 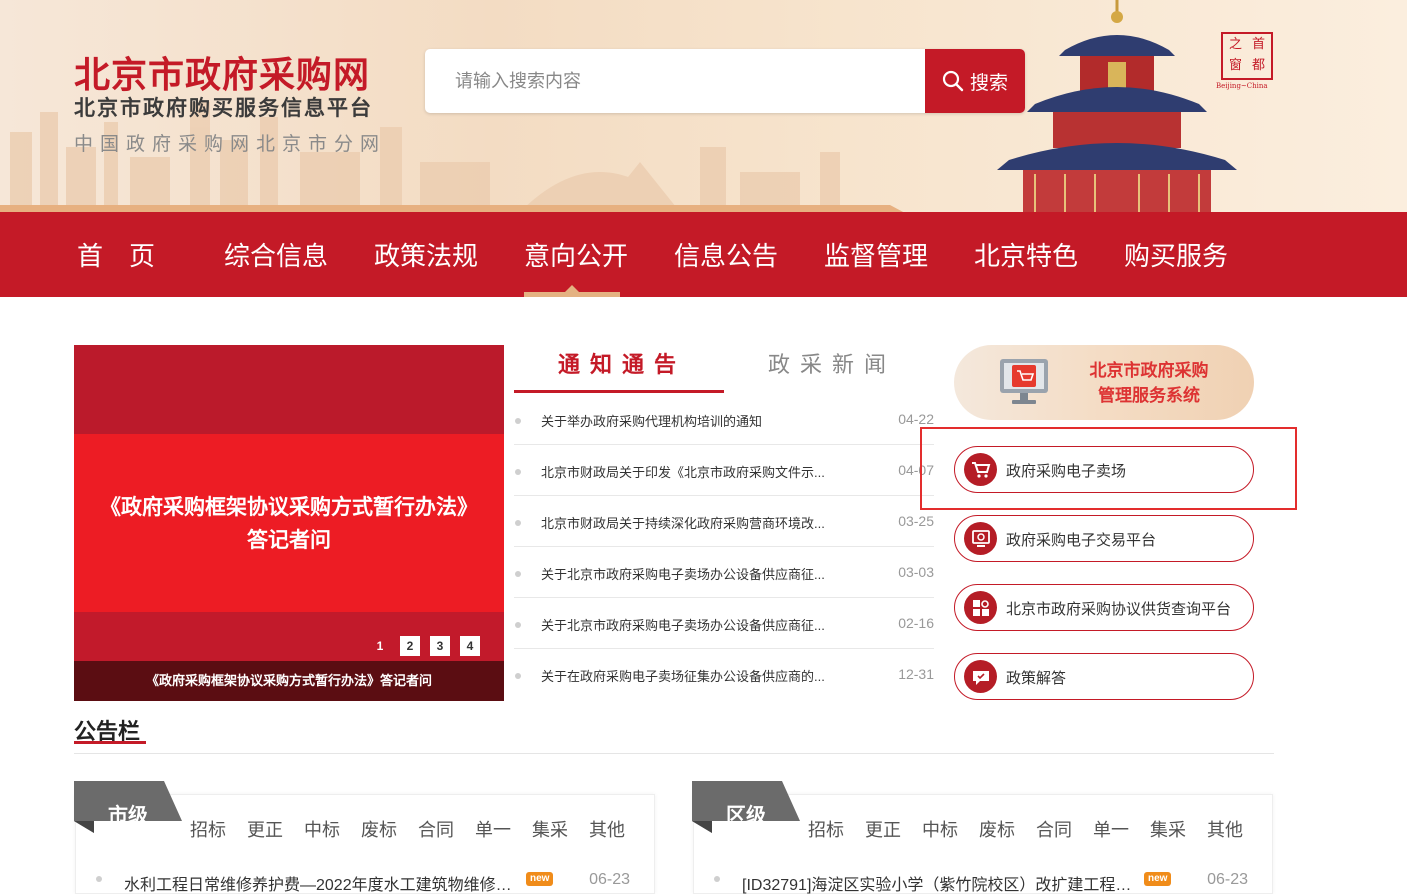 I want to click on tab-notices: 通知通告, so click(x=622, y=363).